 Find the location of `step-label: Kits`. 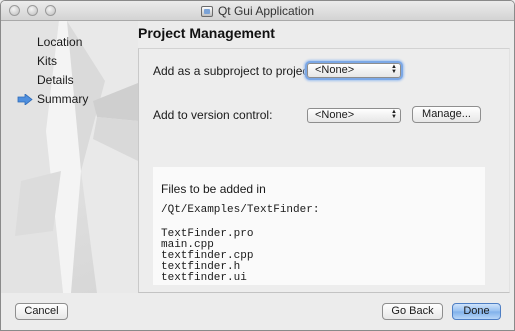

step-label: Kits is located at coordinates (47, 61).